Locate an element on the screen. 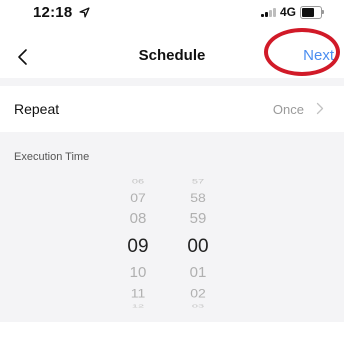  selected-minute: 00 is located at coordinates (198, 246).